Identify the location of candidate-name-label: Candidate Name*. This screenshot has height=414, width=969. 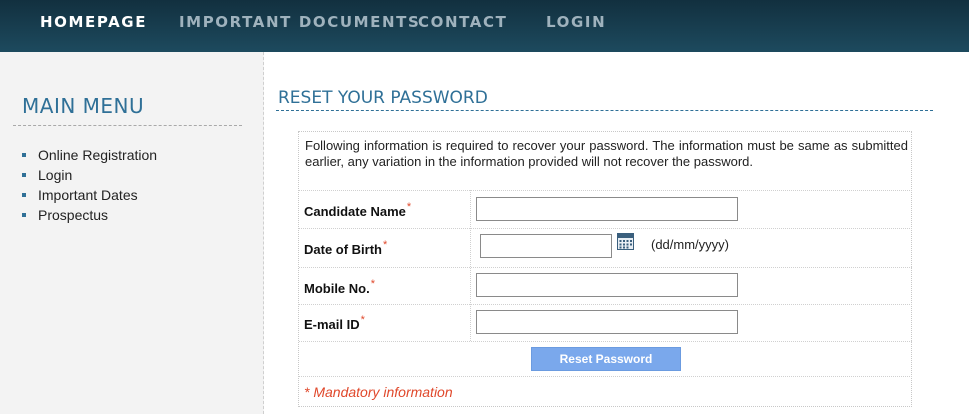
(358, 210).